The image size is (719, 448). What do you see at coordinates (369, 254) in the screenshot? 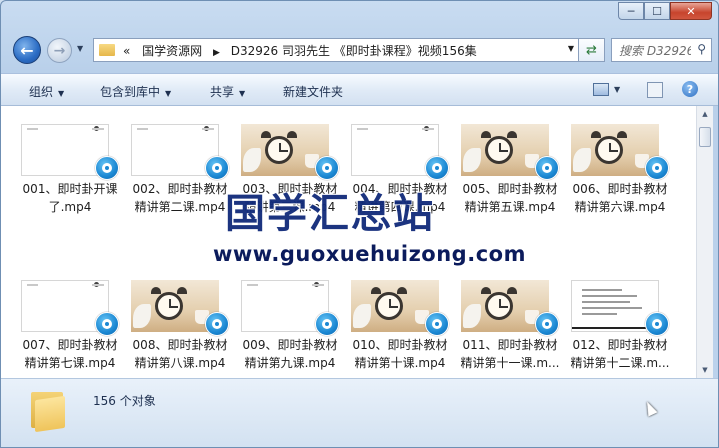
I see `watermark-url: www.guoxuehuizong.com` at bounding box center [369, 254].